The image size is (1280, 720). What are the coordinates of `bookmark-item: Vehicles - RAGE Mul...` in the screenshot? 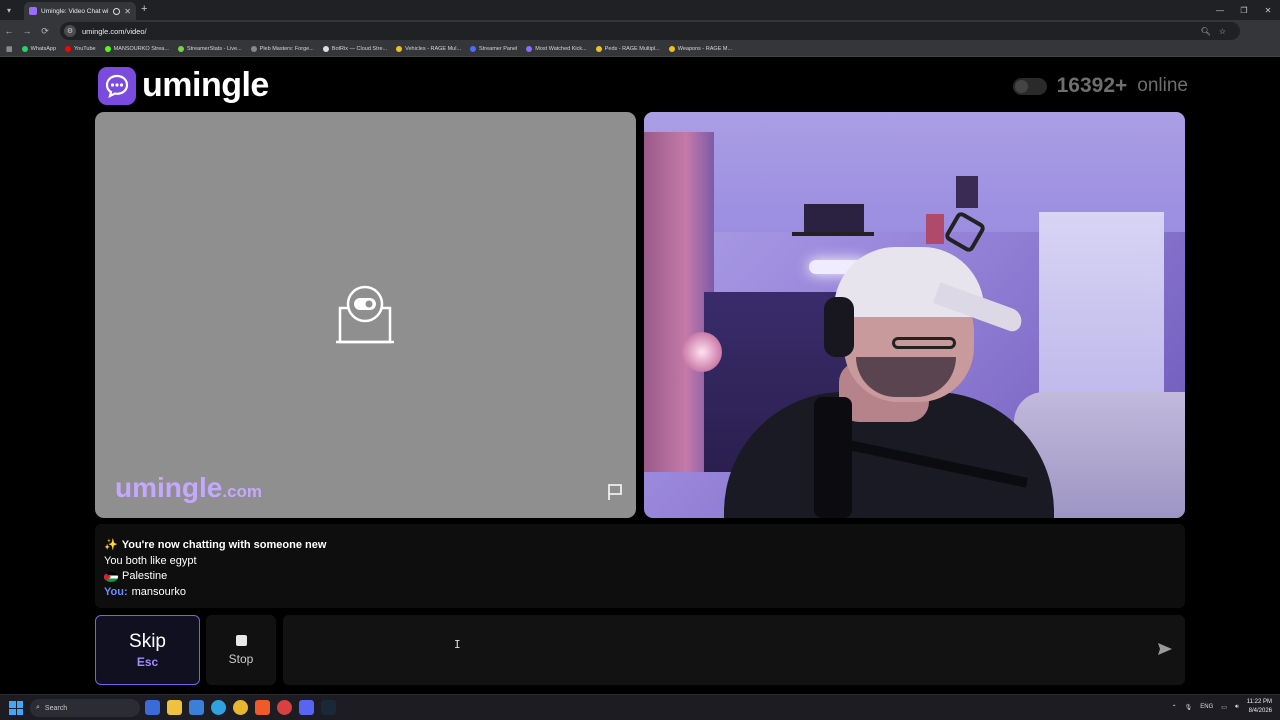 It's located at (428, 49).